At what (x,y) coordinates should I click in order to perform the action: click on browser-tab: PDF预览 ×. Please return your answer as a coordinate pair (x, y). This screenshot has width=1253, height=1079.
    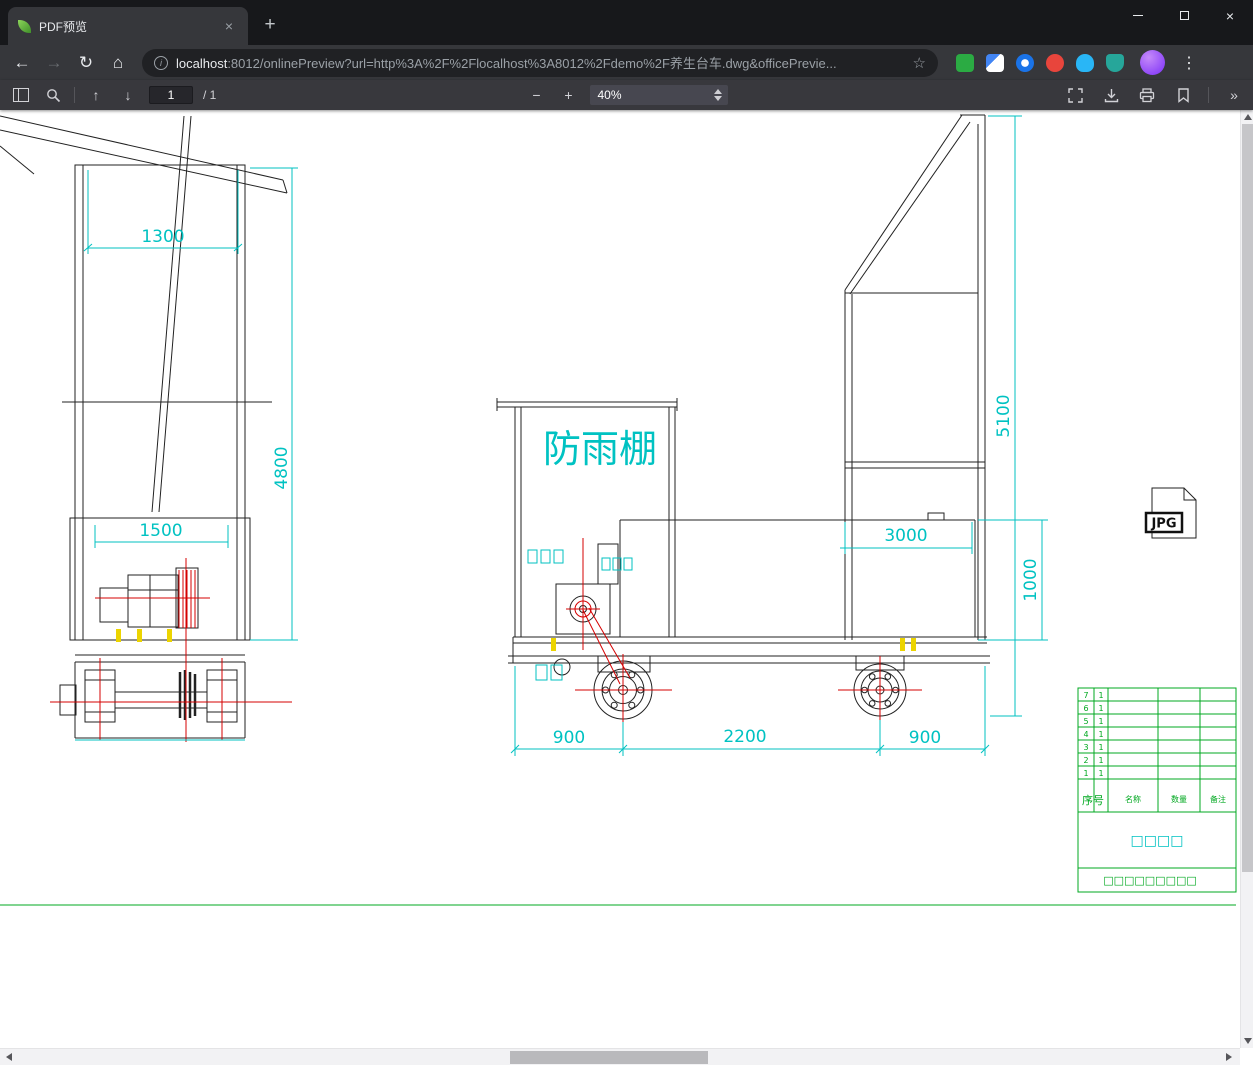
    Looking at the image, I should click on (128, 26).